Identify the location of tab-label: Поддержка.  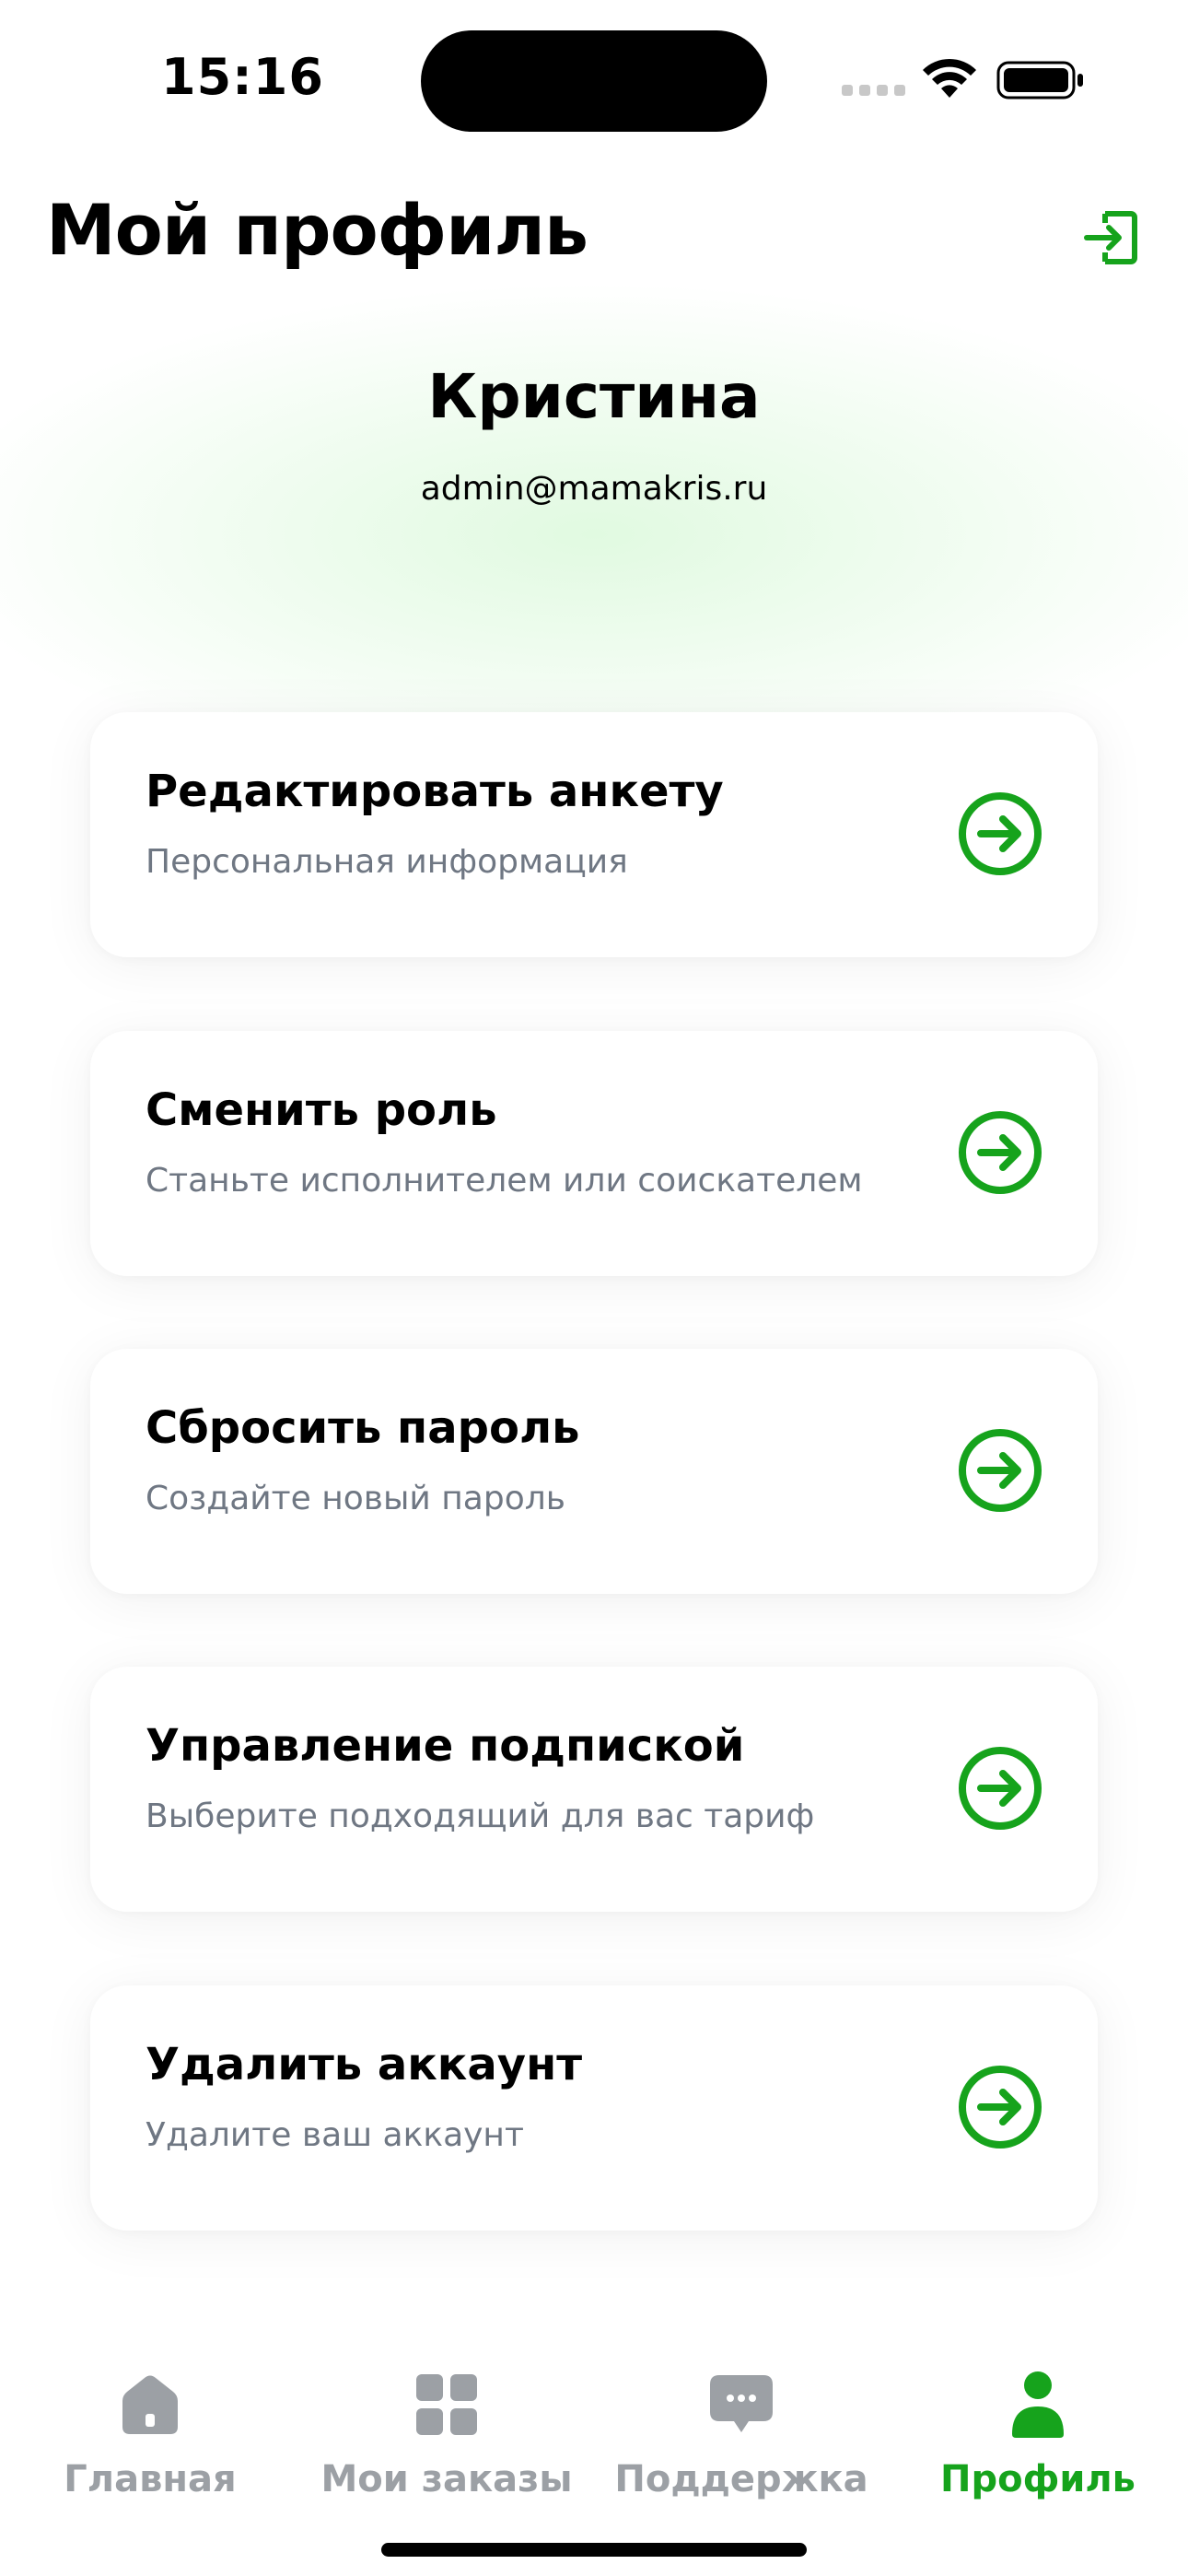
(741, 2479).